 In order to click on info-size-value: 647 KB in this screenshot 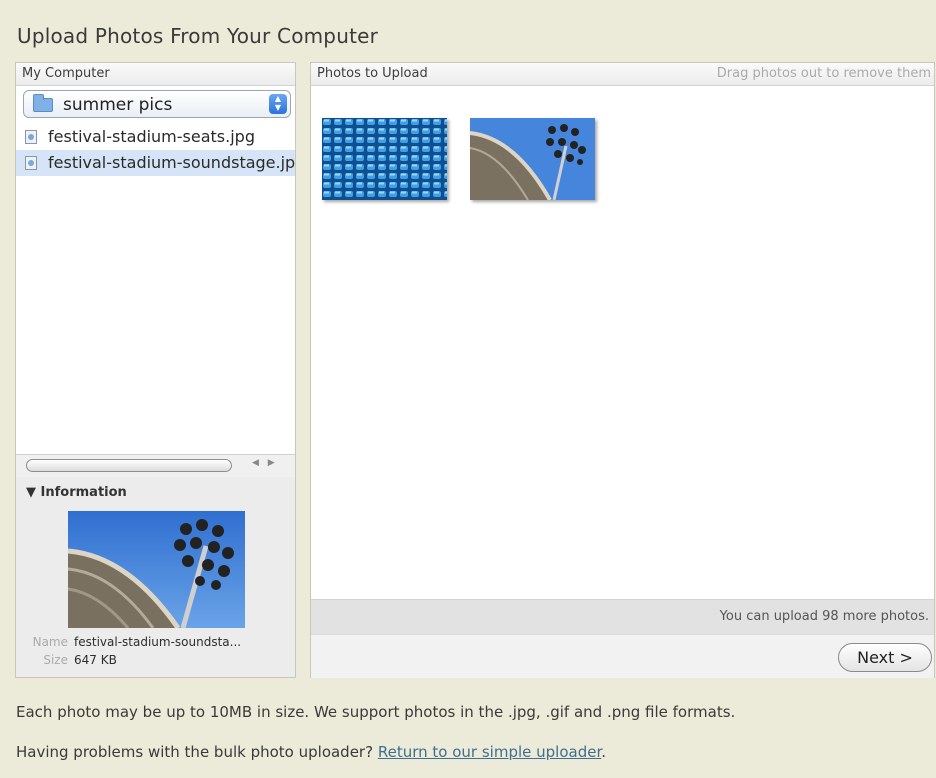, I will do `click(95, 660)`.